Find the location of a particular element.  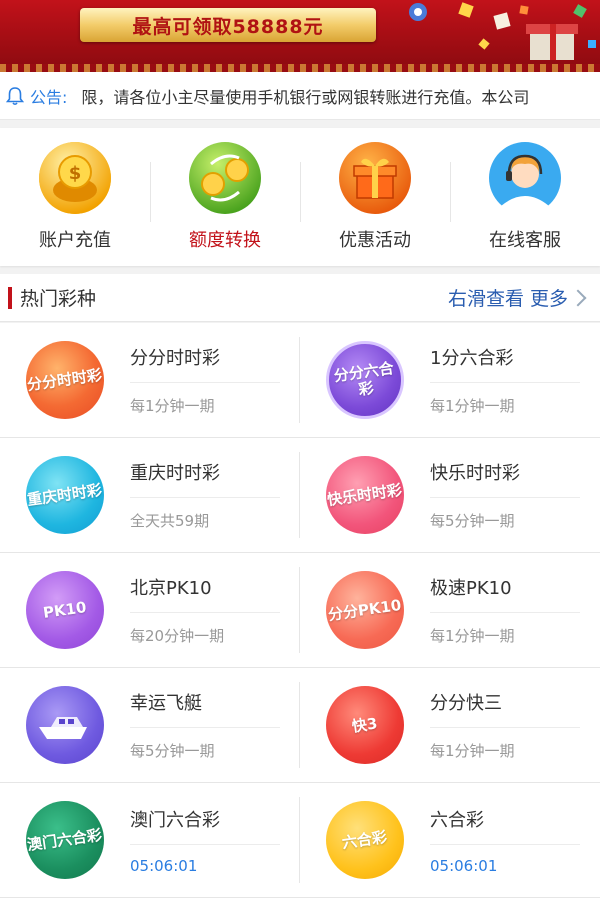

quick-item-promotions: 优惠活动 is located at coordinates (375, 197).